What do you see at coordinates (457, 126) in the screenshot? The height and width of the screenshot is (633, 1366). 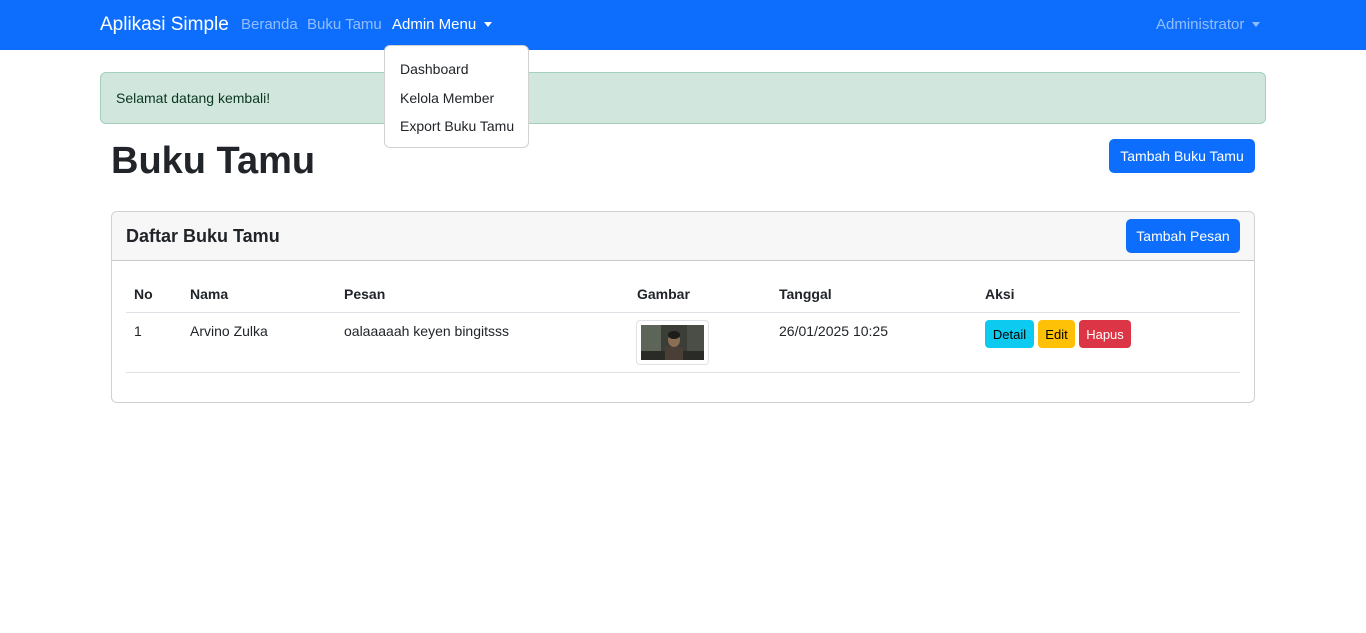 I see `dropdown-item-export-buku-tamu: Export Buku Tamu` at bounding box center [457, 126].